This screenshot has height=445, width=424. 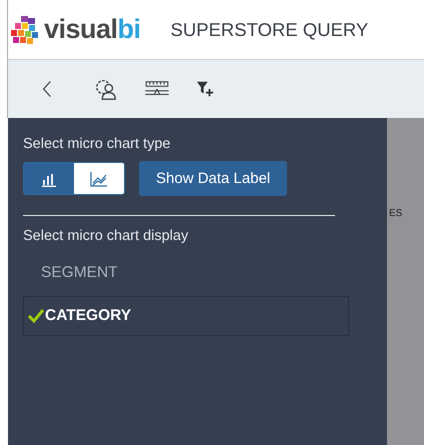 I want to click on line-chart-toggle, so click(x=99, y=178).